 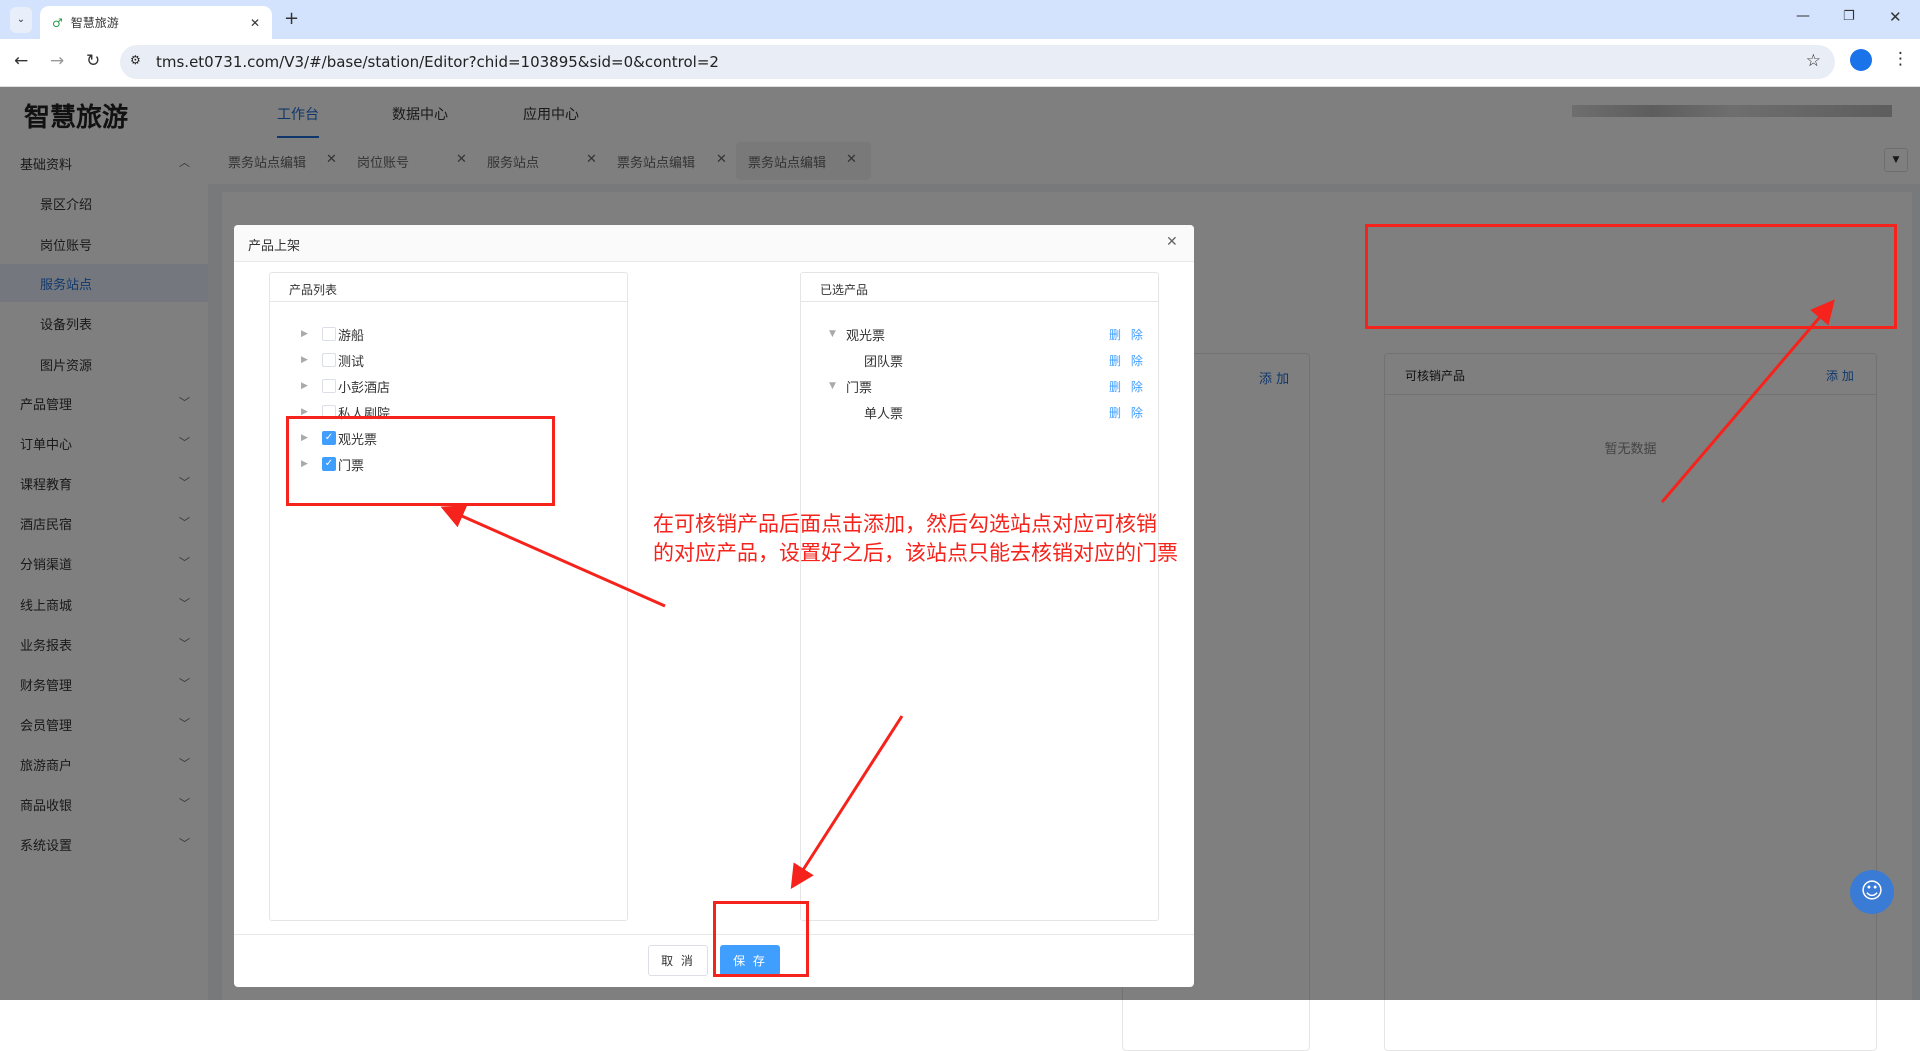 I want to click on arrow-to-add, so click(x=1747, y=401).